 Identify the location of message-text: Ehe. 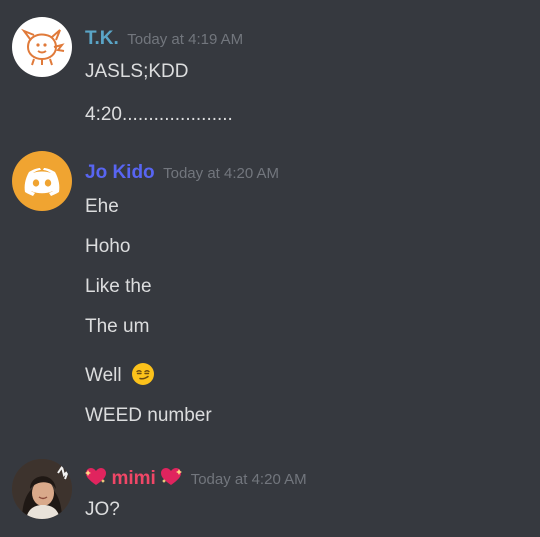
(102, 206).